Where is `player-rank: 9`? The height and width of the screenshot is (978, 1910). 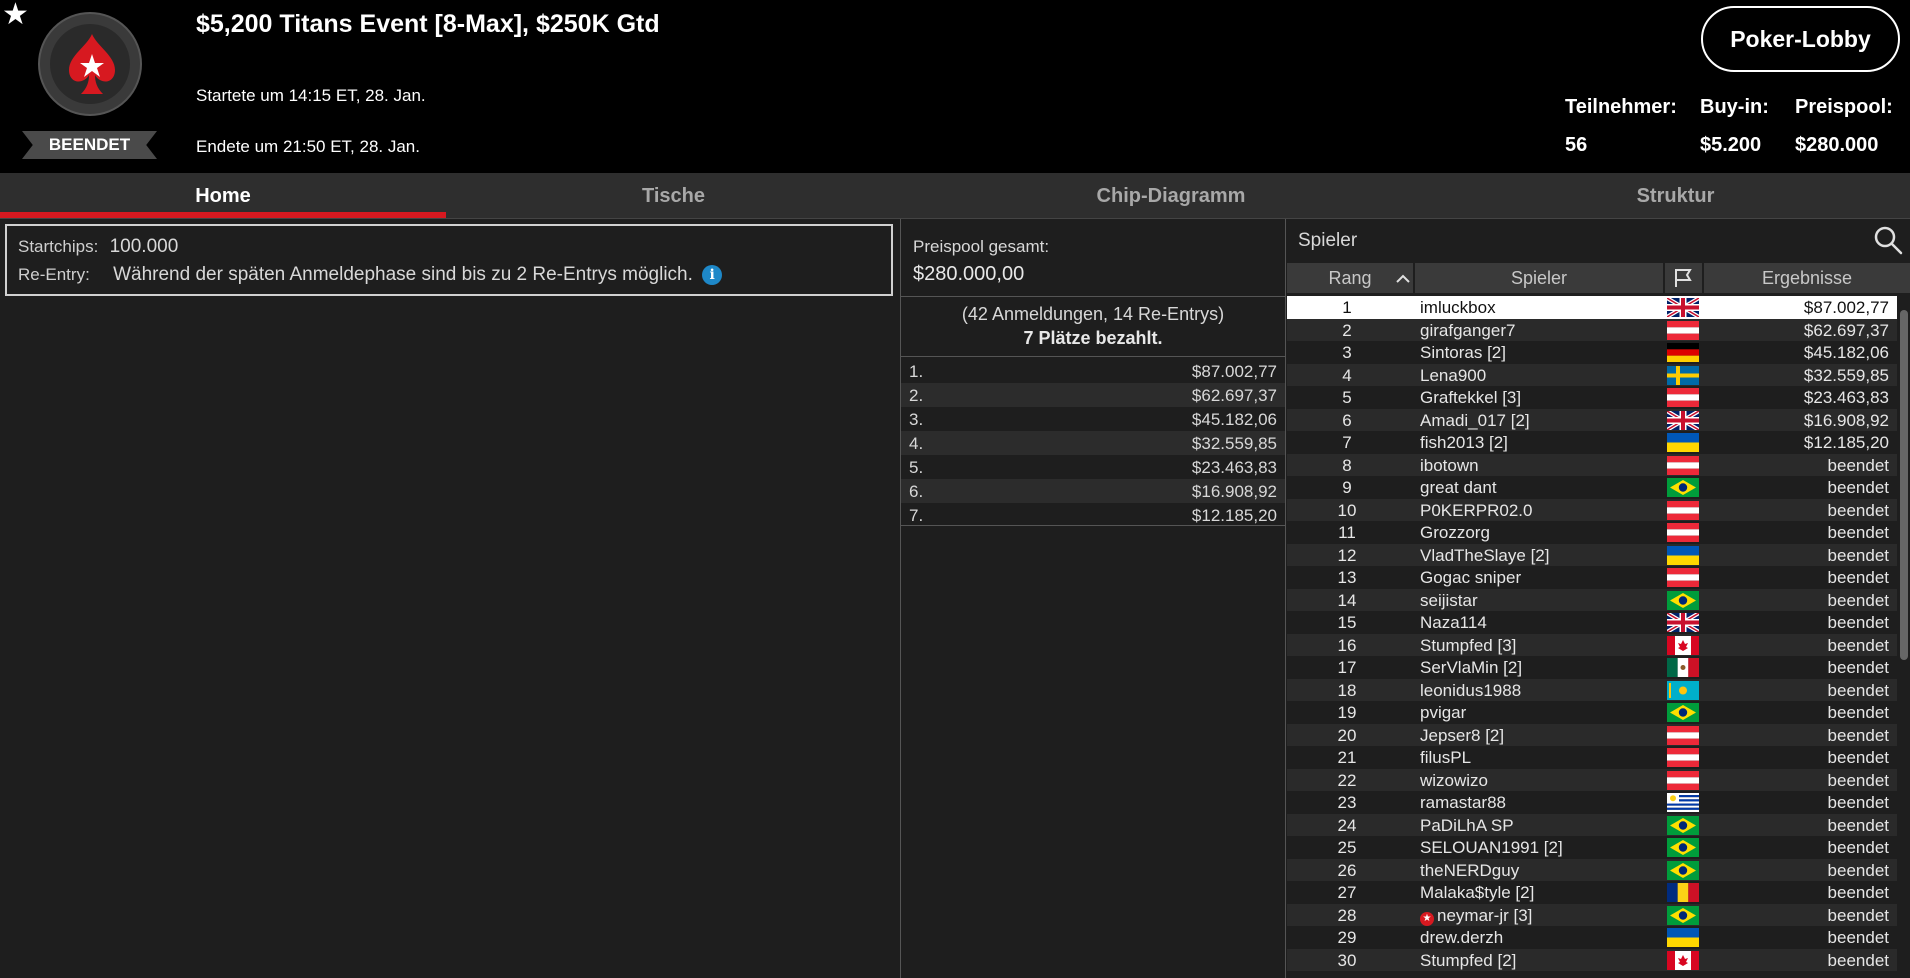
player-rank: 9 is located at coordinates (1347, 487).